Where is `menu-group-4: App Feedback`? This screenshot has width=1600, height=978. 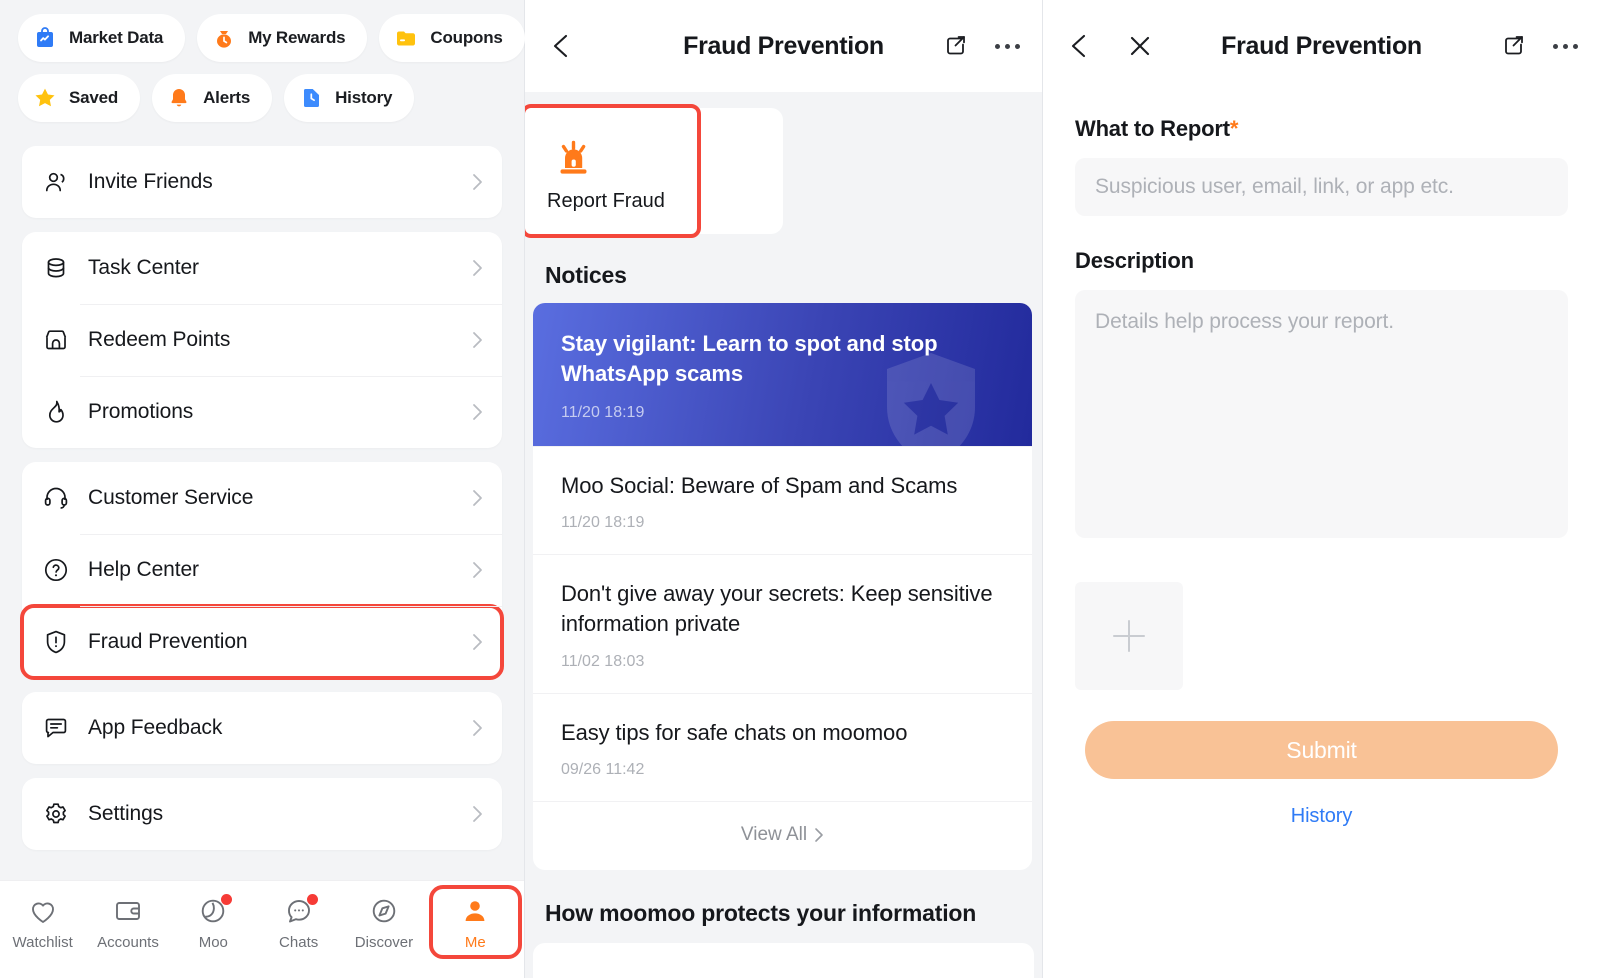 menu-group-4: App Feedback is located at coordinates (262, 728).